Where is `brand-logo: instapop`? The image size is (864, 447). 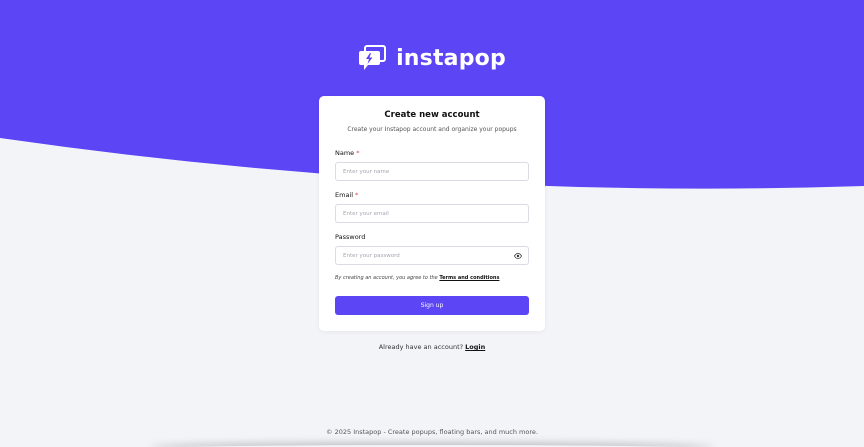
brand-logo: instapop is located at coordinates (432, 58).